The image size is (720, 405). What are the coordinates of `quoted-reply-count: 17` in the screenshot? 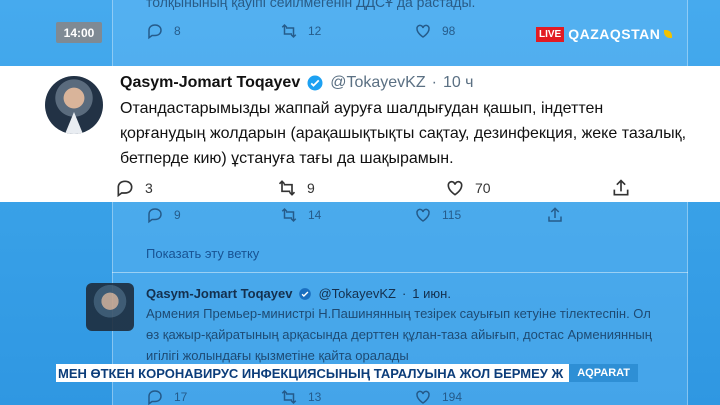 It's located at (181, 397).